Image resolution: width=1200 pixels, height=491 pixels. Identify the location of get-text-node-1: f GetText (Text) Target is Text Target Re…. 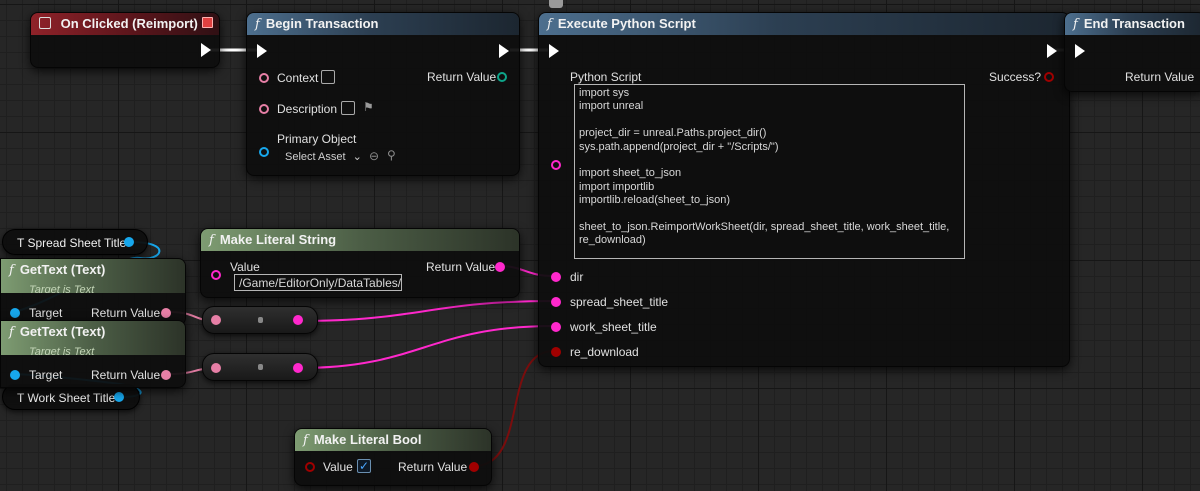
(93, 292).